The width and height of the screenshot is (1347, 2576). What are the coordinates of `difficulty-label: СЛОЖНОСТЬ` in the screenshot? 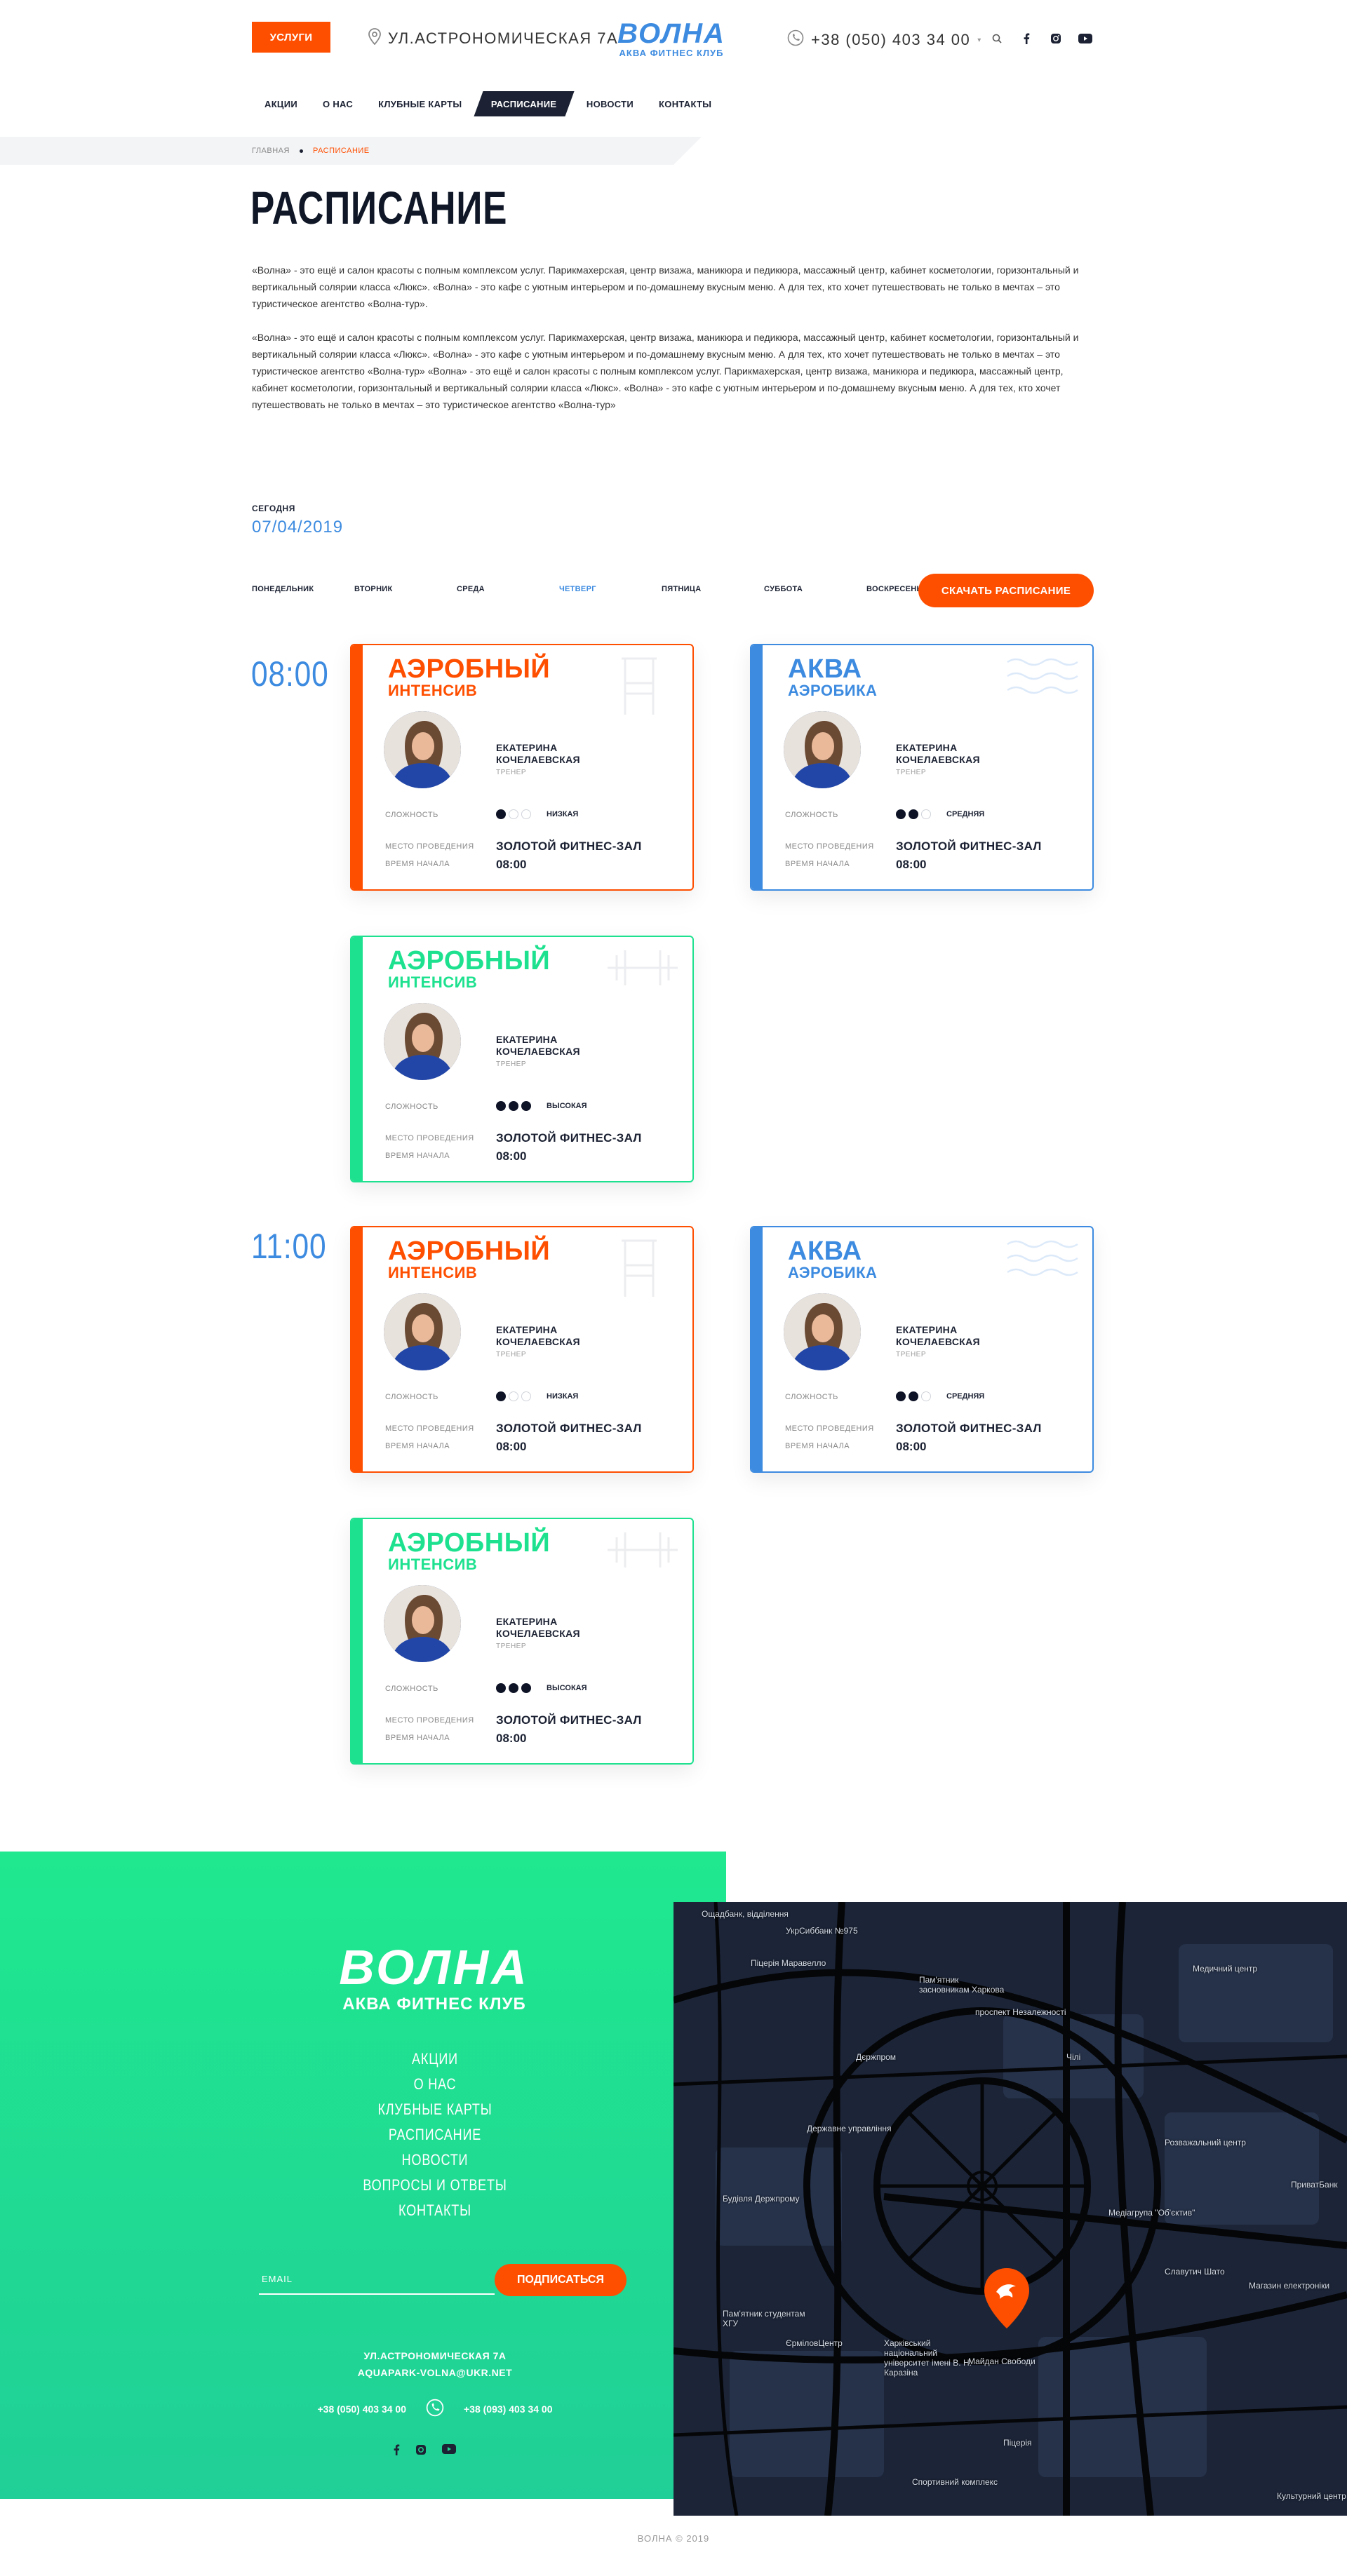 It's located at (411, 815).